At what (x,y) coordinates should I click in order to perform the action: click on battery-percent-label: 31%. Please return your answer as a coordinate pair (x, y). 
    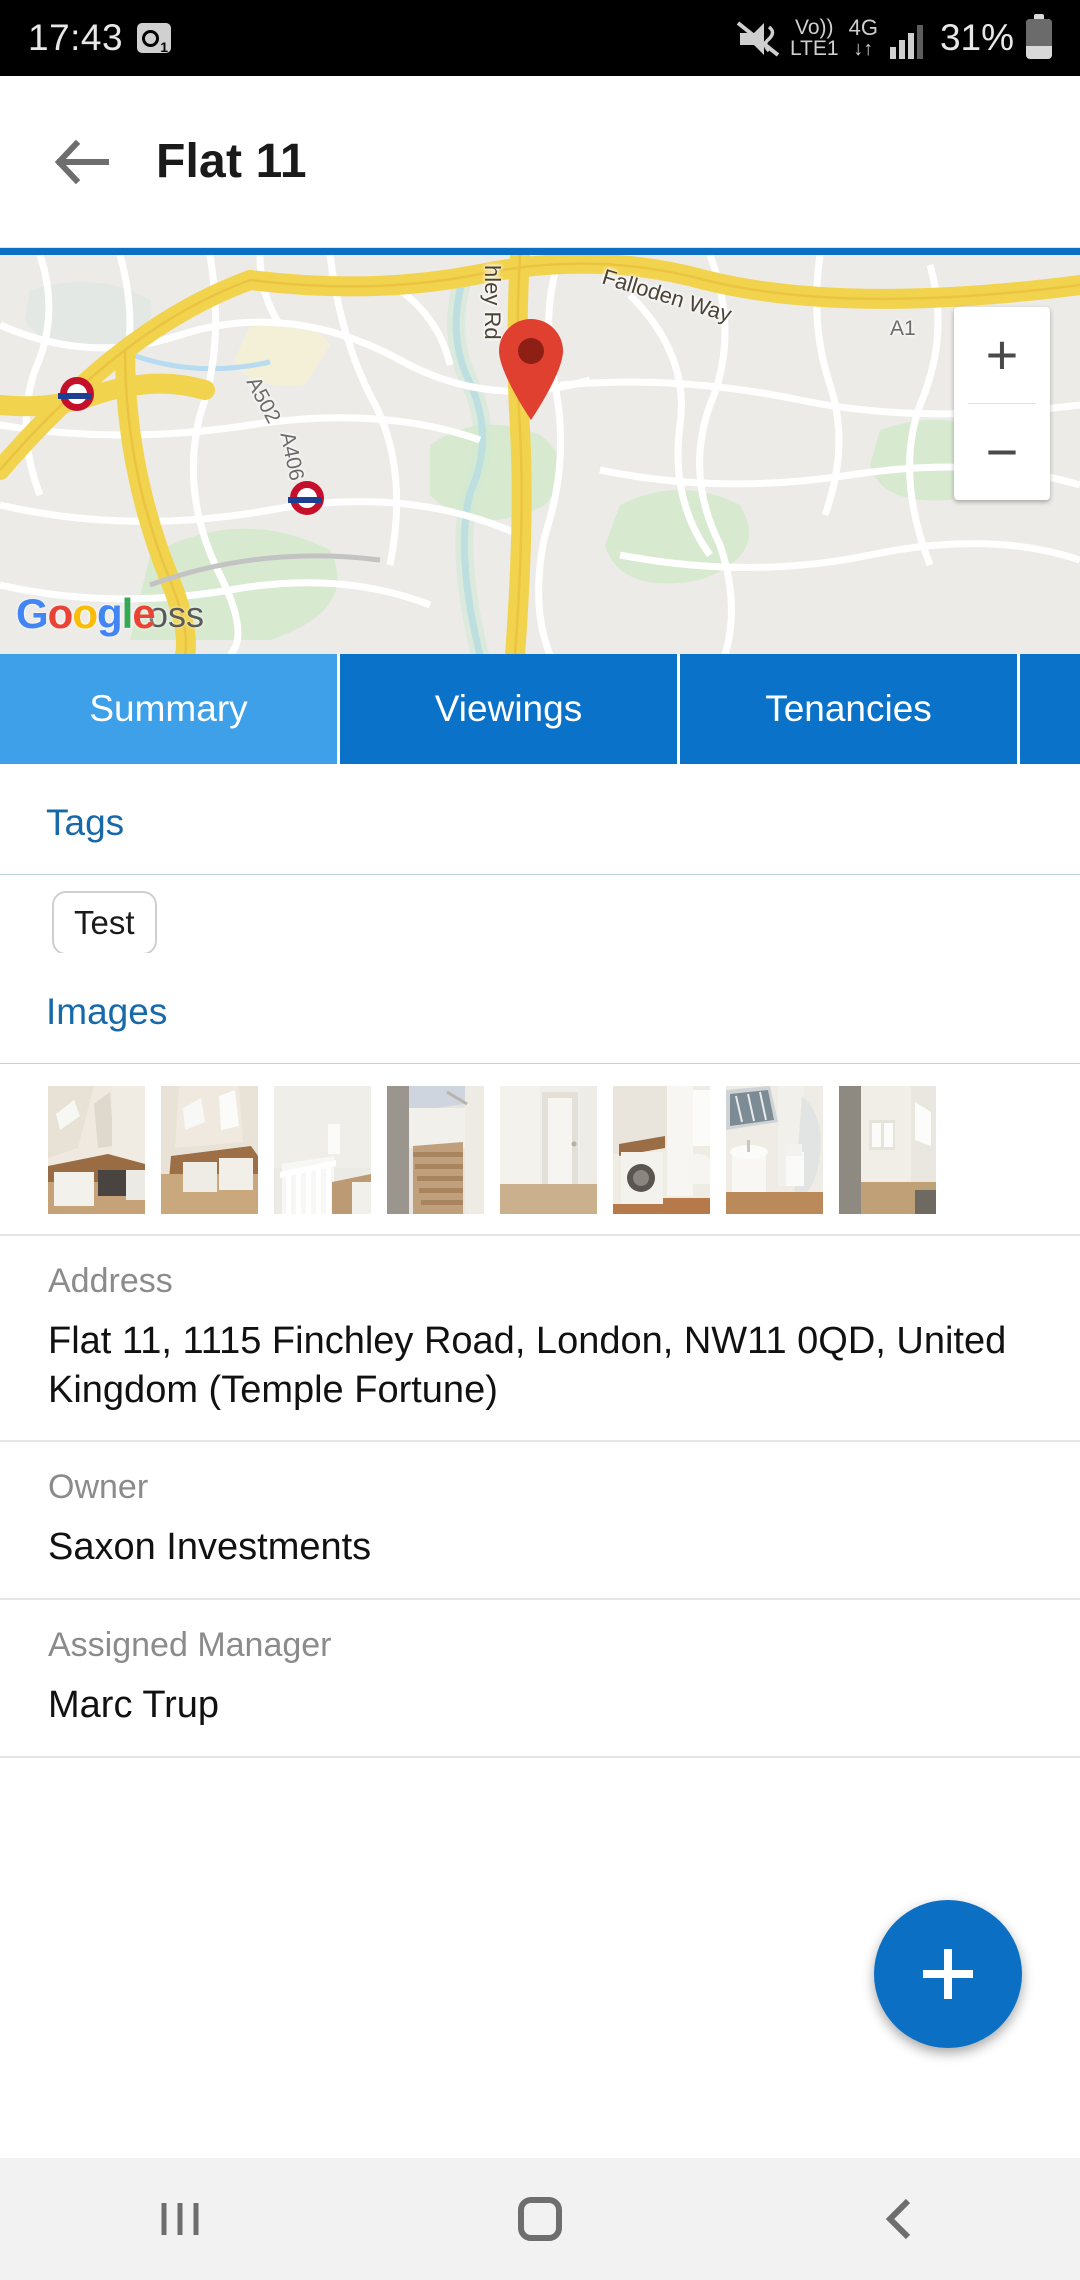
    Looking at the image, I should click on (976, 37).